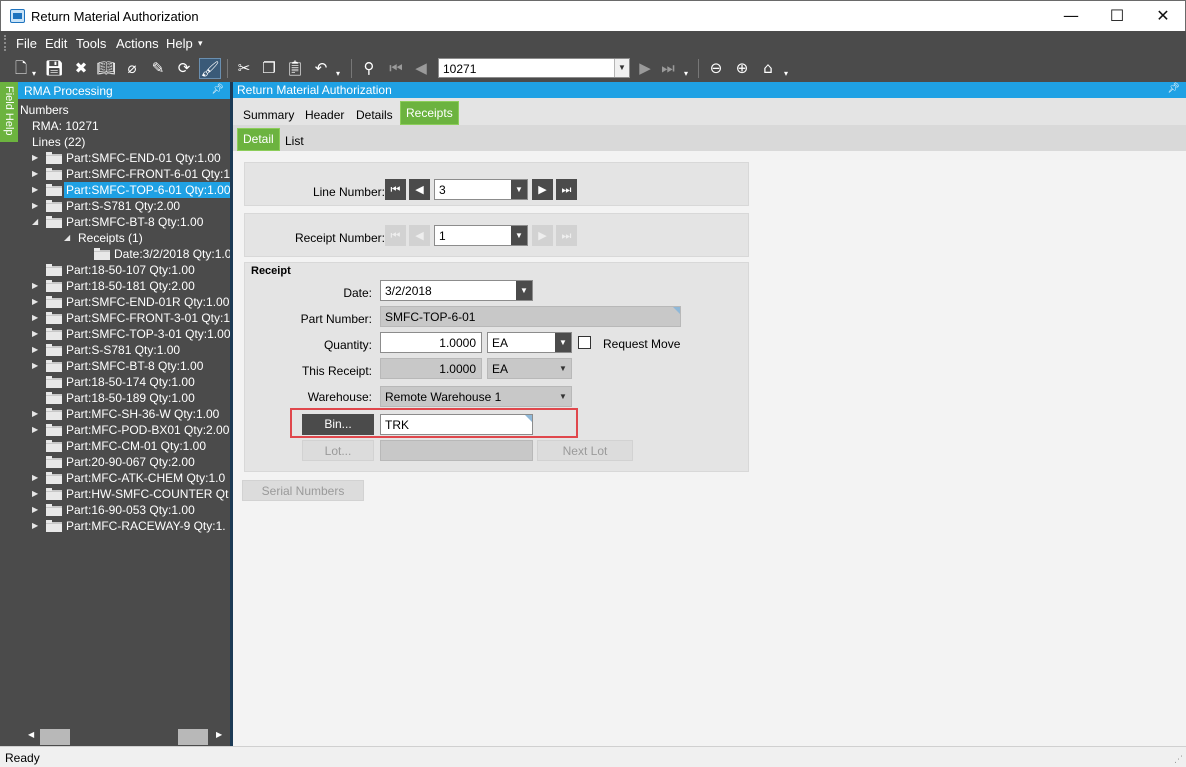 The height and width of the screenshot is (767, 1186). What do you see at coordinates (131, 478) in the screenshot?
I see `tree-item: ▶ Part:MFC-ATK-CHEM Qty:1.0` at bounding box center [131, 478].